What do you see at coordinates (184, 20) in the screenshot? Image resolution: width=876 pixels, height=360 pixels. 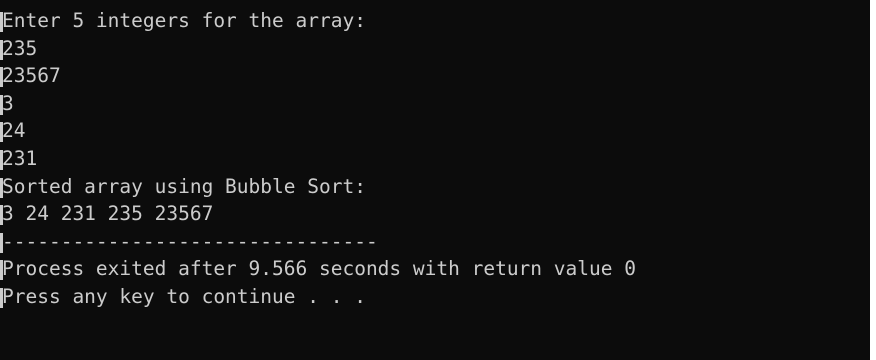 I see `prompt-text: Enter 5 integers for the array:` at bounding box center [184, 20].